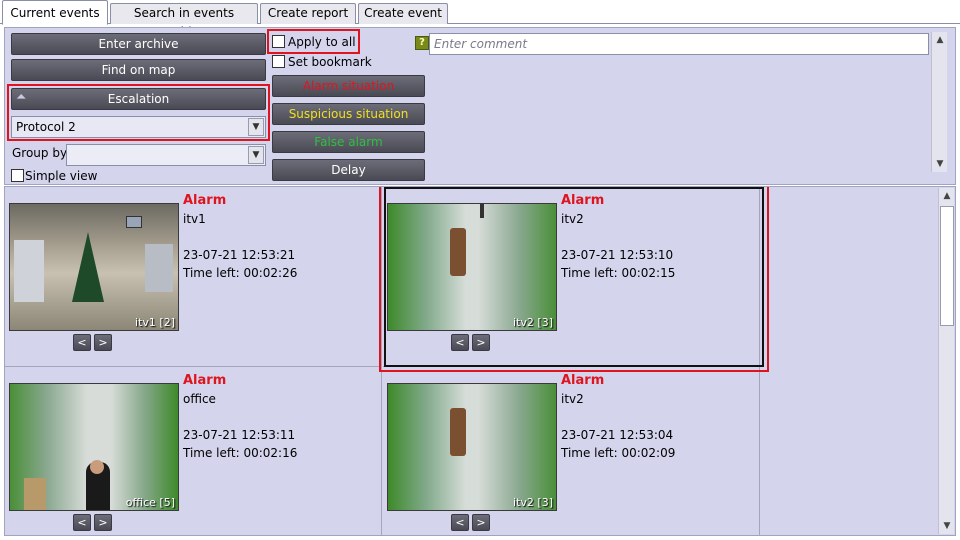 The image size is (960, 540). What do you see at coordinates (166, 155) in the screenshot?
I see `group-by-select: ▼` at bounding box center [166, 155].